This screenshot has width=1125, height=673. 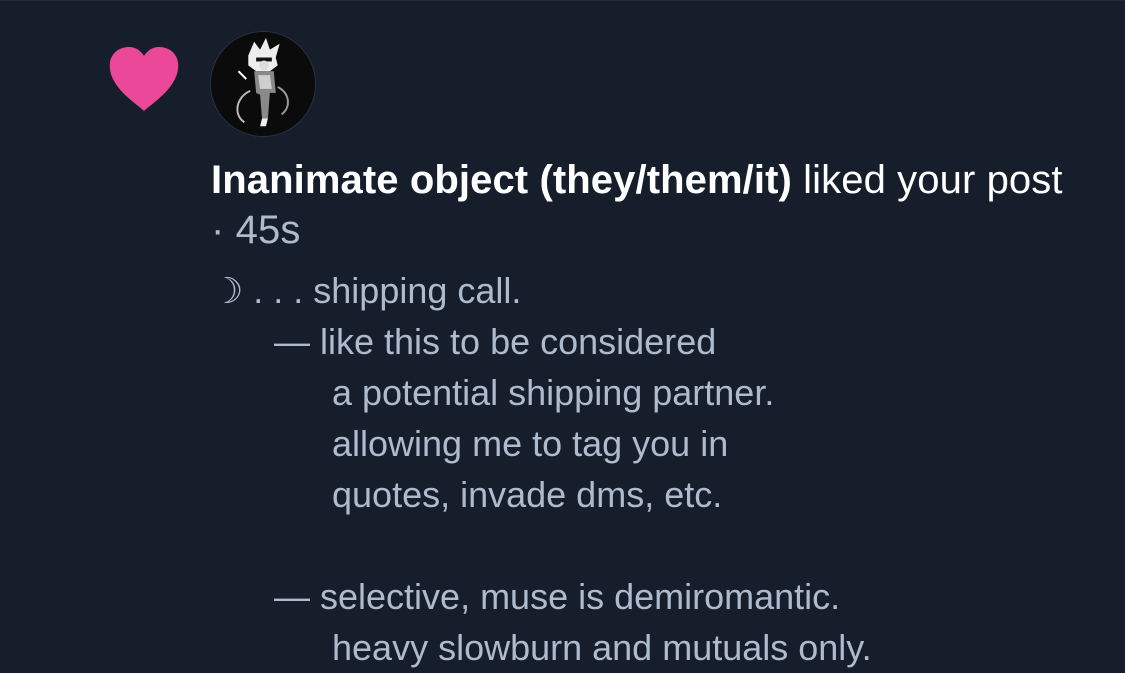 What do you see at coordinates (651, 545) in the screenshot?
I see `post-line` at bounding box center [651, 545].